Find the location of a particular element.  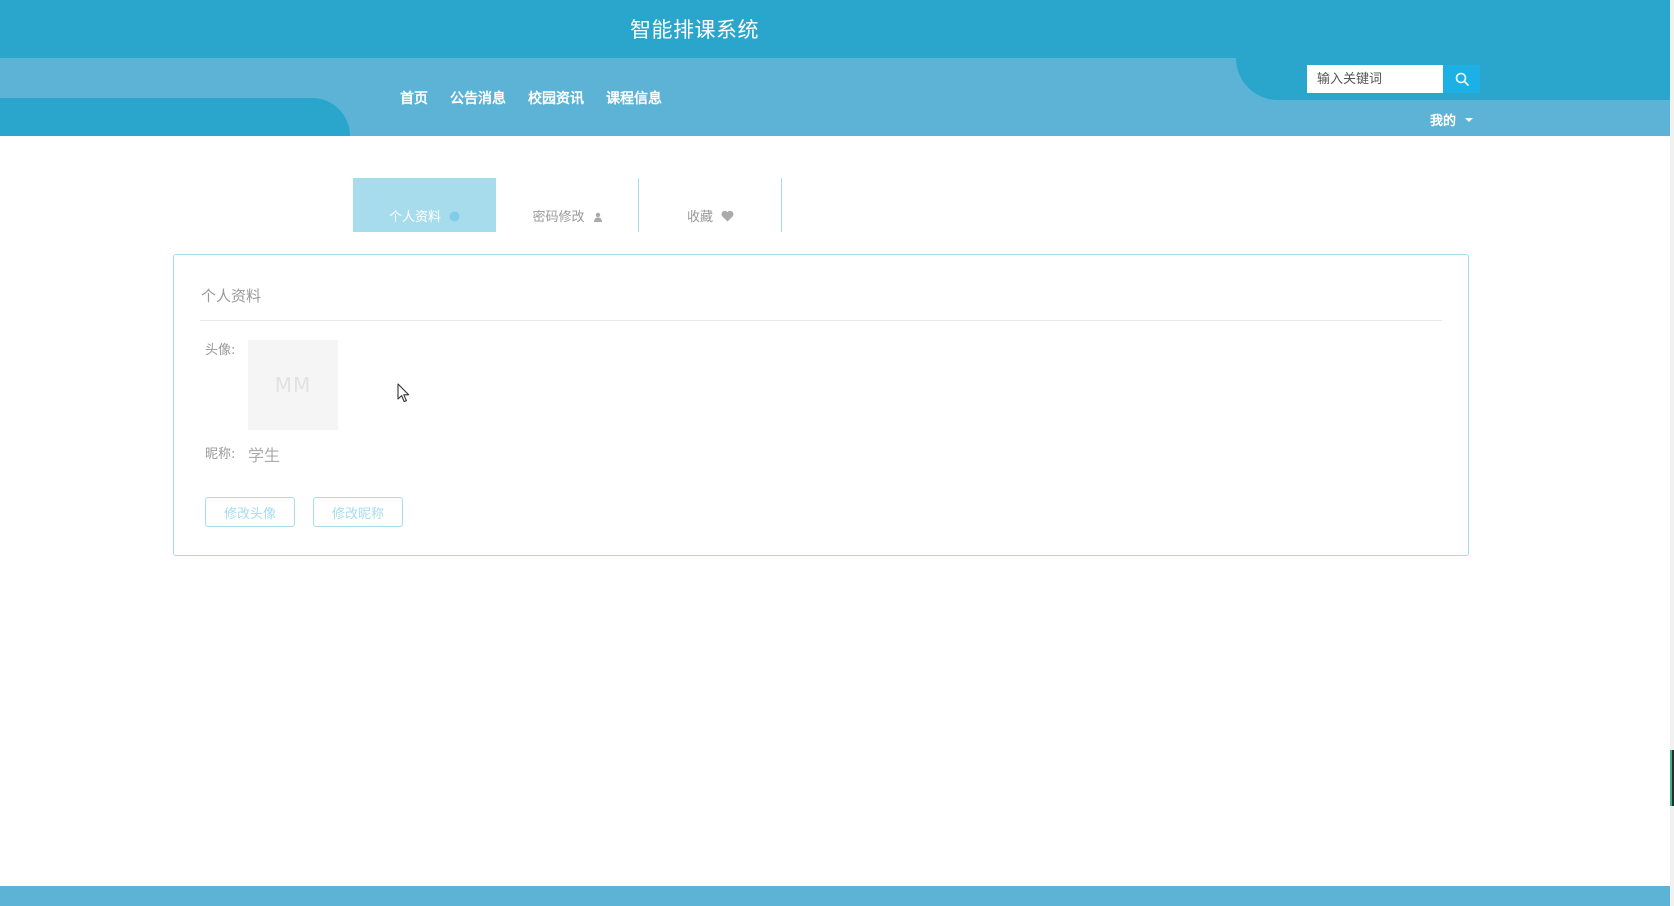

left-decoration is located at coordinates (175, 117).